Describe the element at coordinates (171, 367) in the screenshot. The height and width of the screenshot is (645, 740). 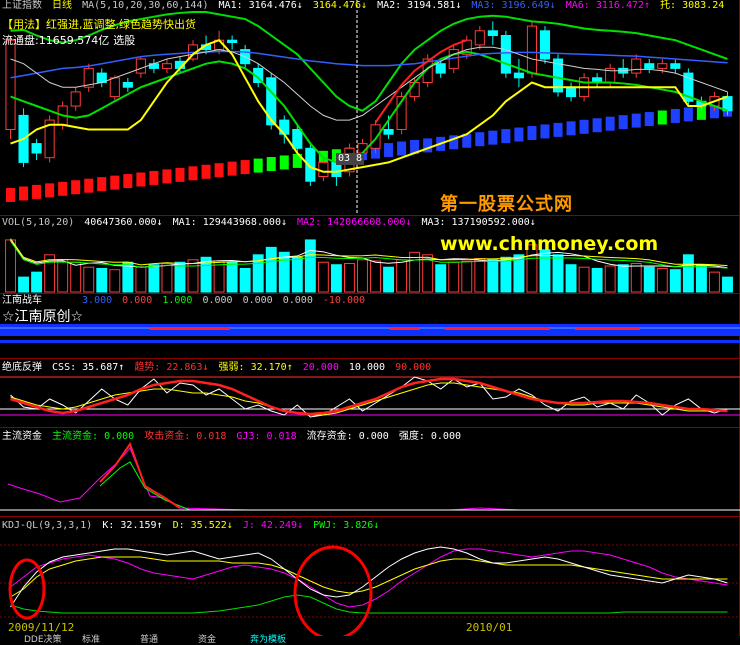
I see `juedi-qushi: 趋势: 22.863↓` at that location.